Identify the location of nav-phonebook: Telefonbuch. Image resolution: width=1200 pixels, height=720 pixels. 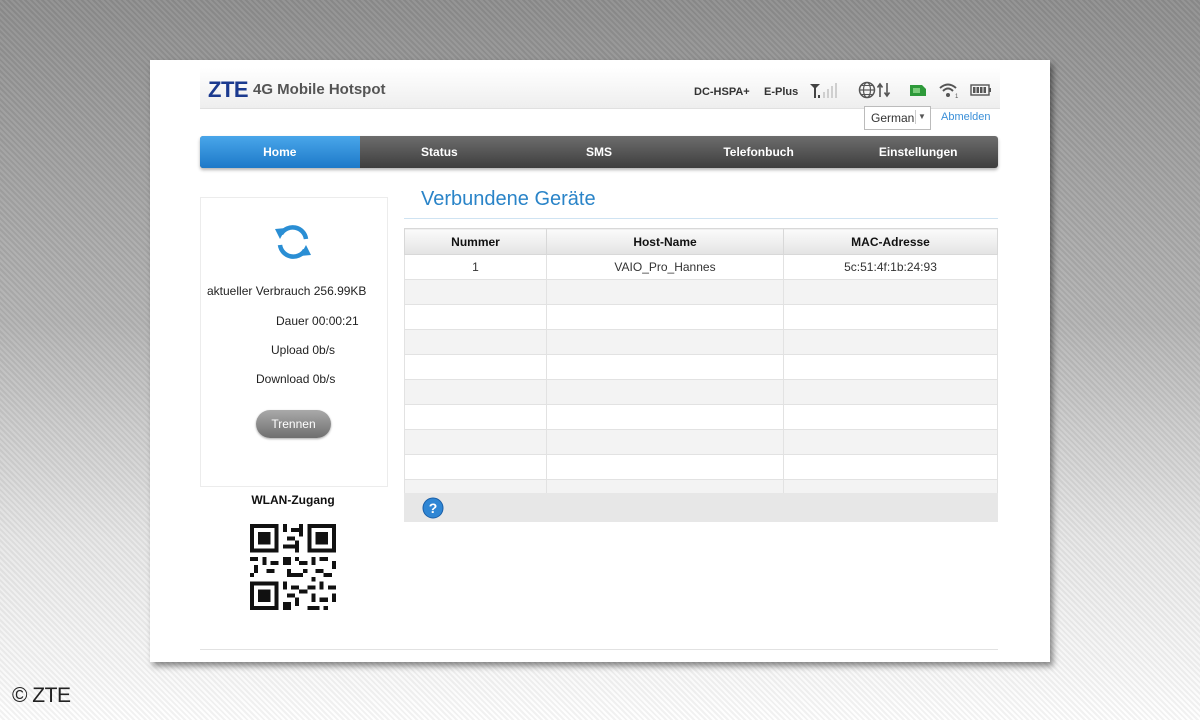
(759, 152).